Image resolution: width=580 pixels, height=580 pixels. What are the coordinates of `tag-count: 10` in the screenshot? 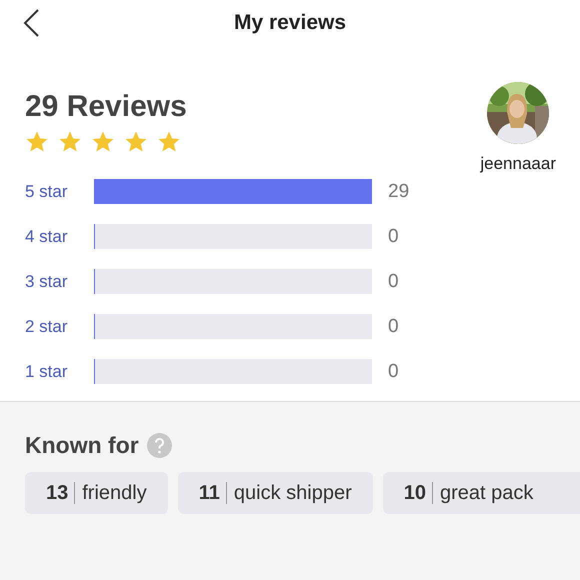 It's located at (418, 493).